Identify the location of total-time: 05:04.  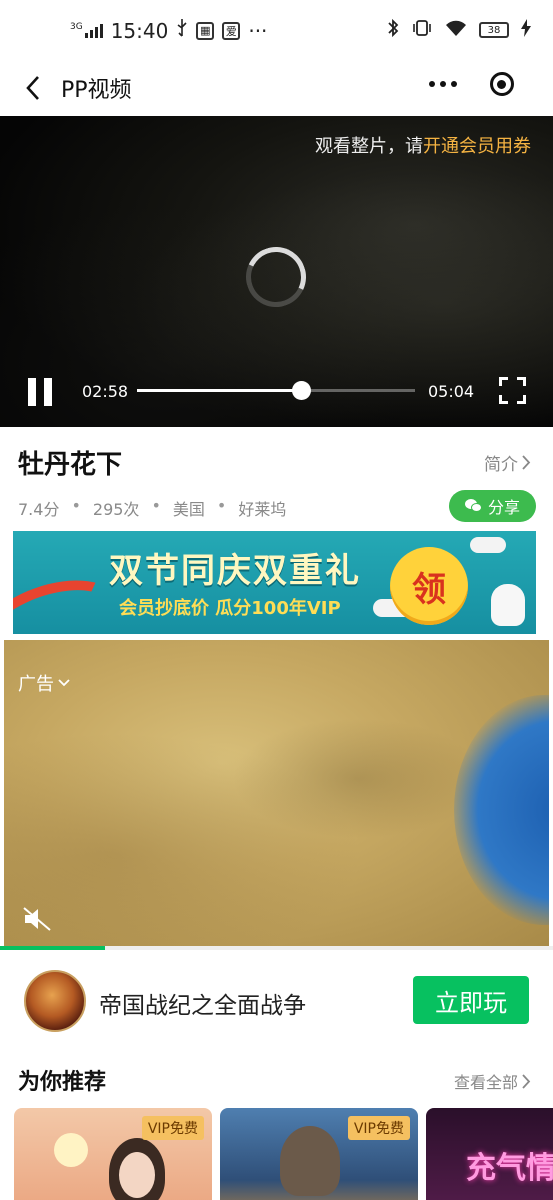
(451, 391).